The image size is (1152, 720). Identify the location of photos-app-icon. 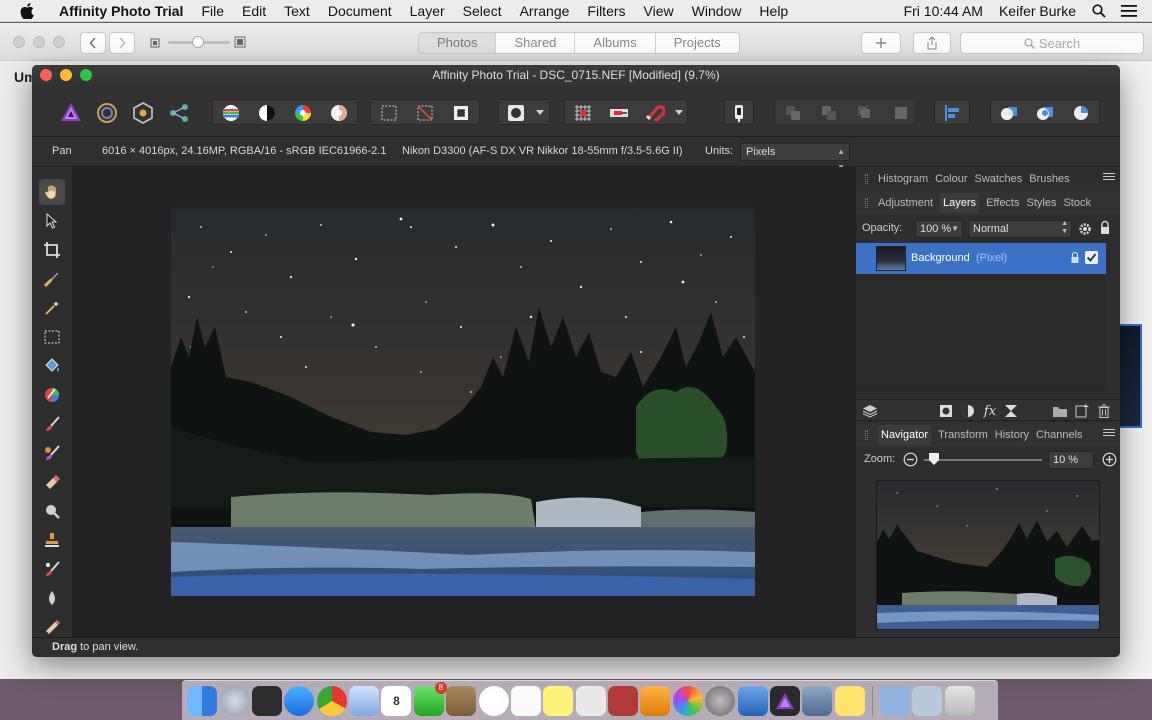
(687, 700).